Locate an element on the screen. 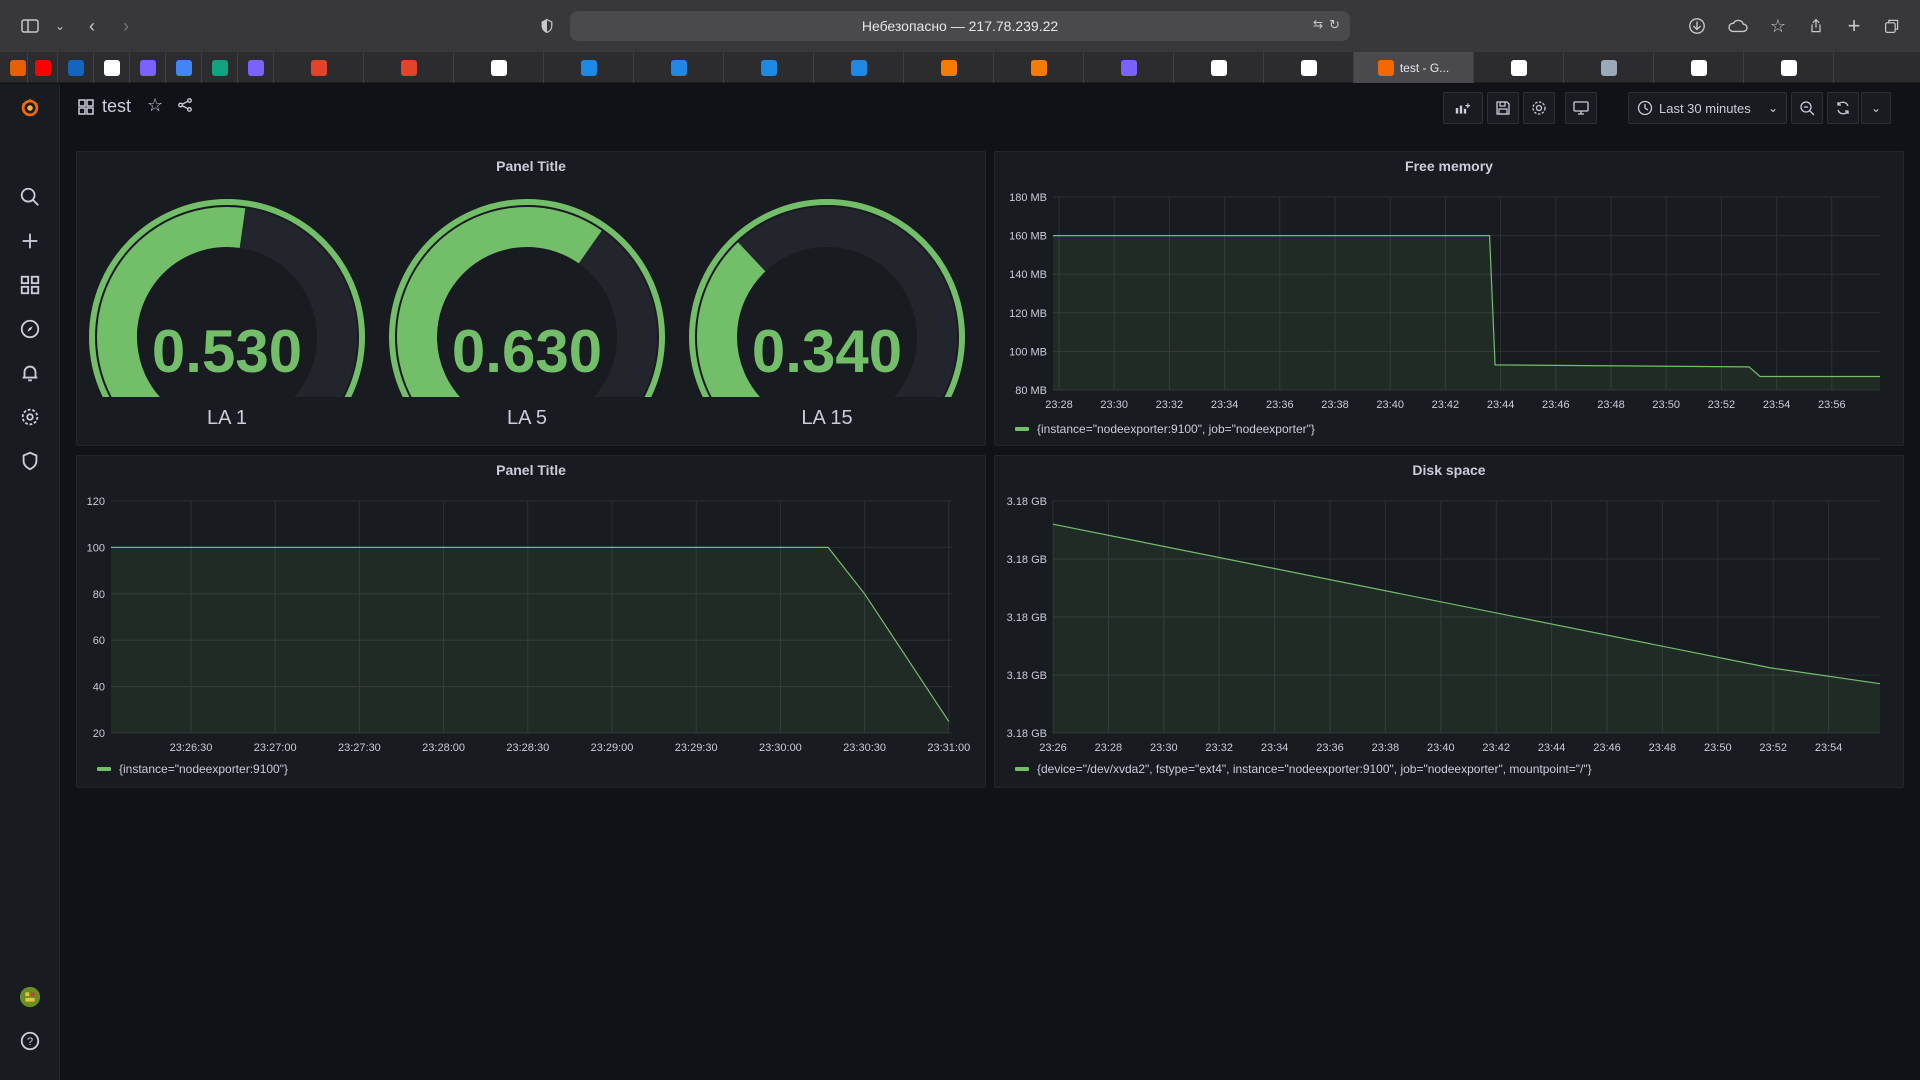  gauge: 0.530 LA 1 is located at coordinates (227, 322).